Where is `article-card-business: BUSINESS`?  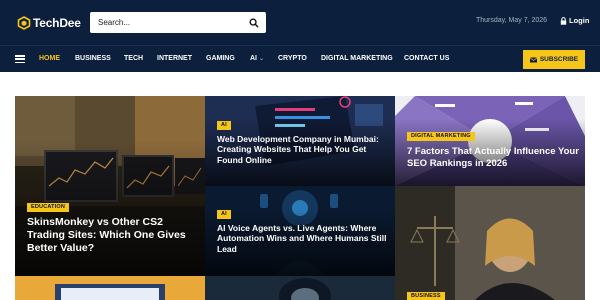
article-card-business: BUSINESS is located at coordinates (490, 243).